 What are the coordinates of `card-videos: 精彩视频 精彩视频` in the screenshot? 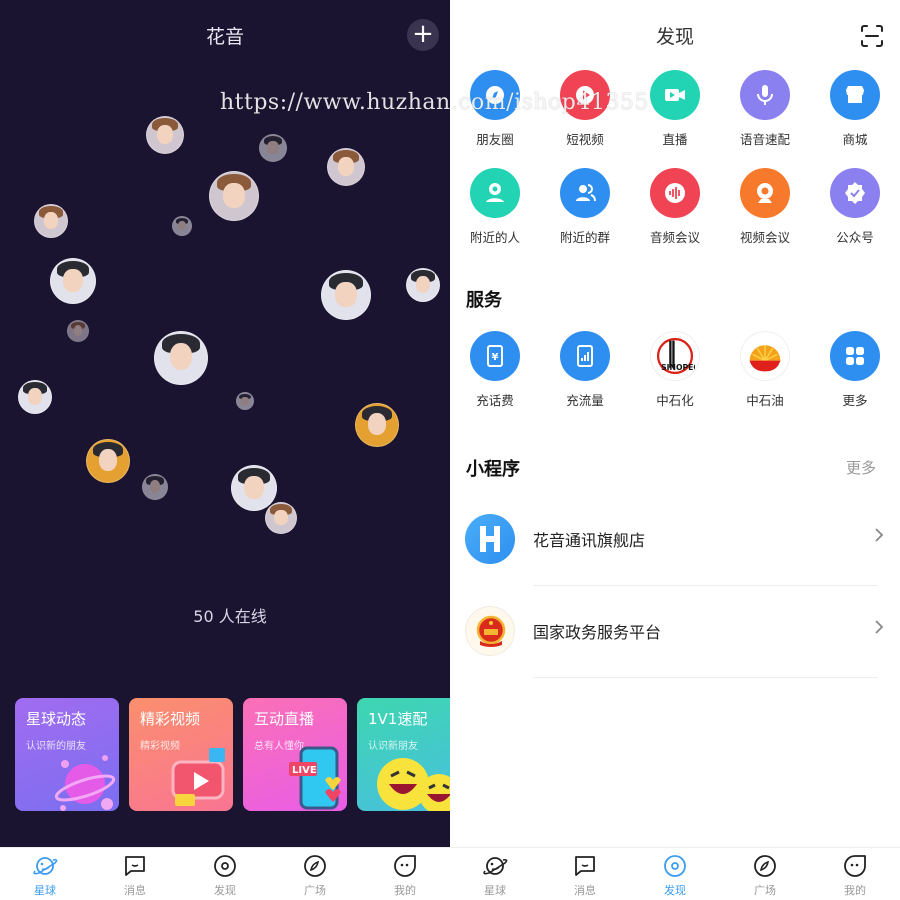 It's located at (181, 754).